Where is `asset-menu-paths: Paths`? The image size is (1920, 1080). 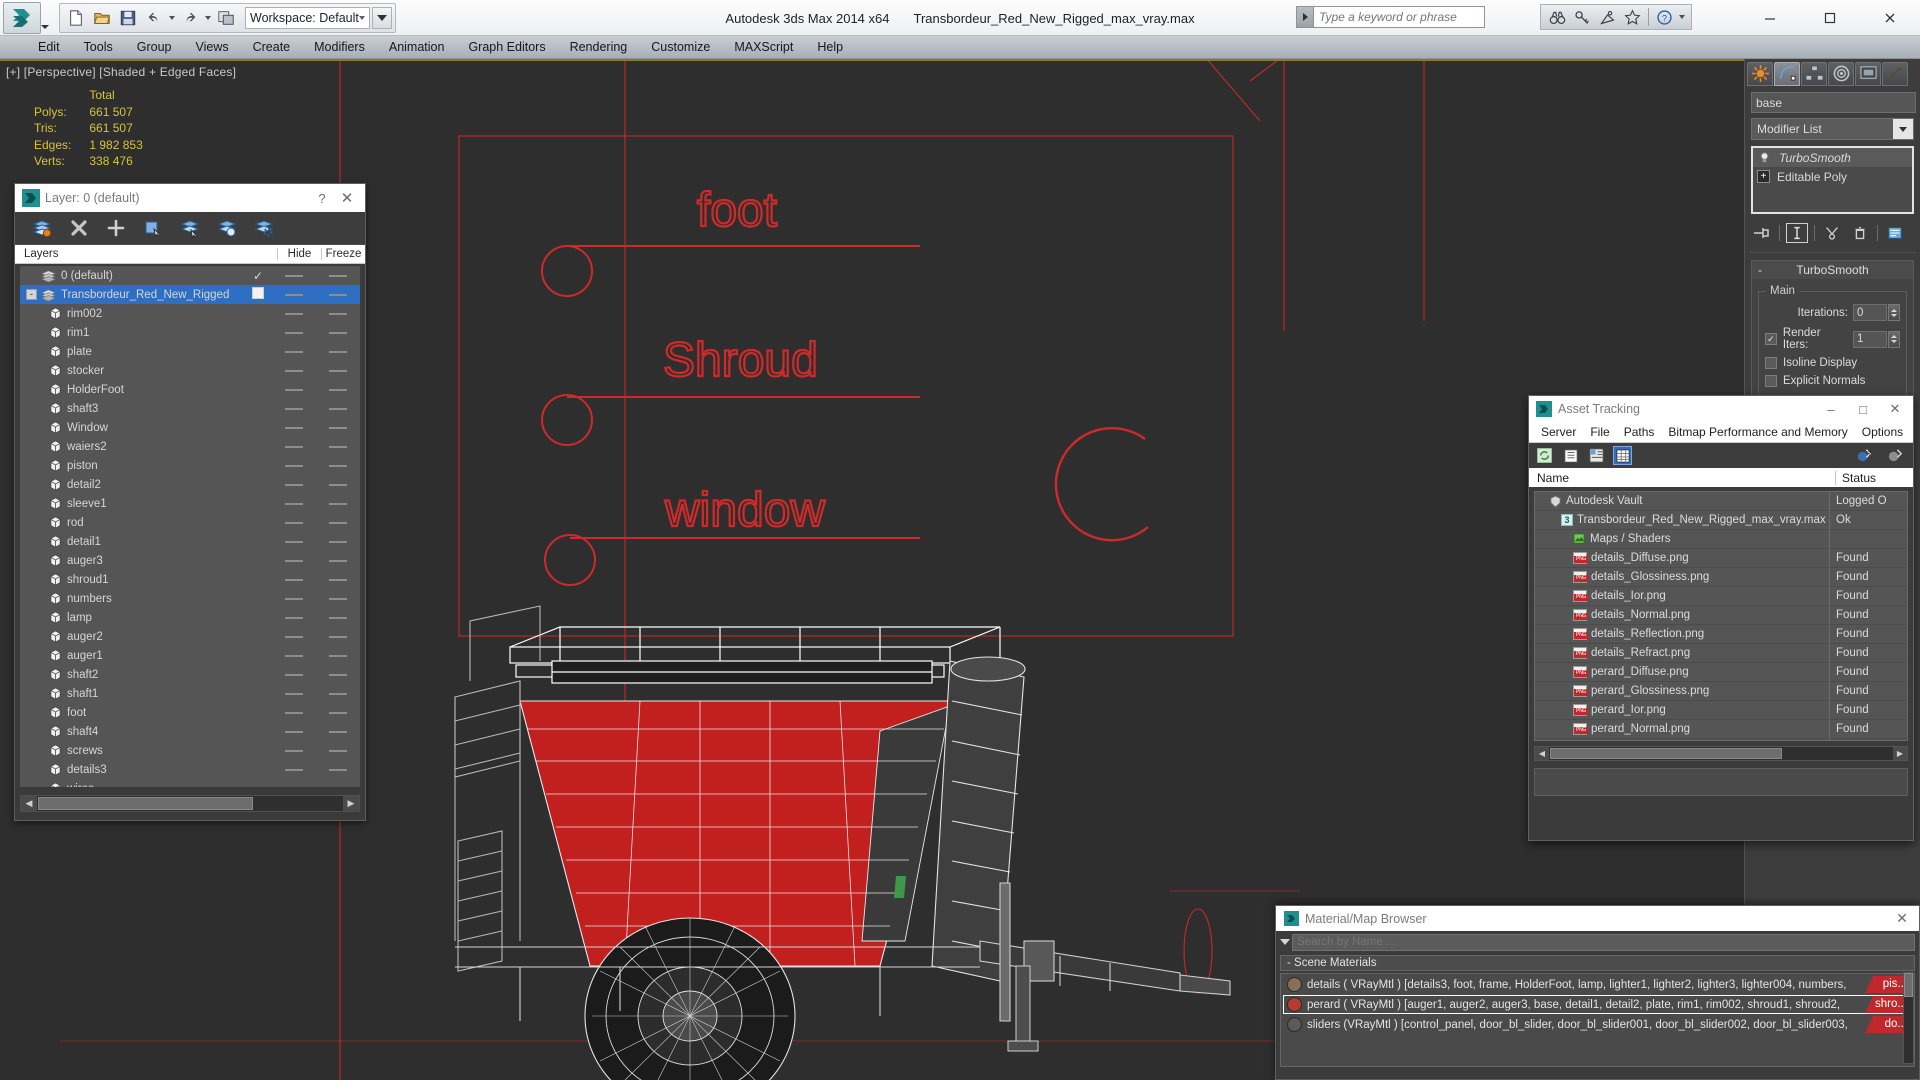 asset-menu-paths: Paths is located at coordinates (1639, 432).